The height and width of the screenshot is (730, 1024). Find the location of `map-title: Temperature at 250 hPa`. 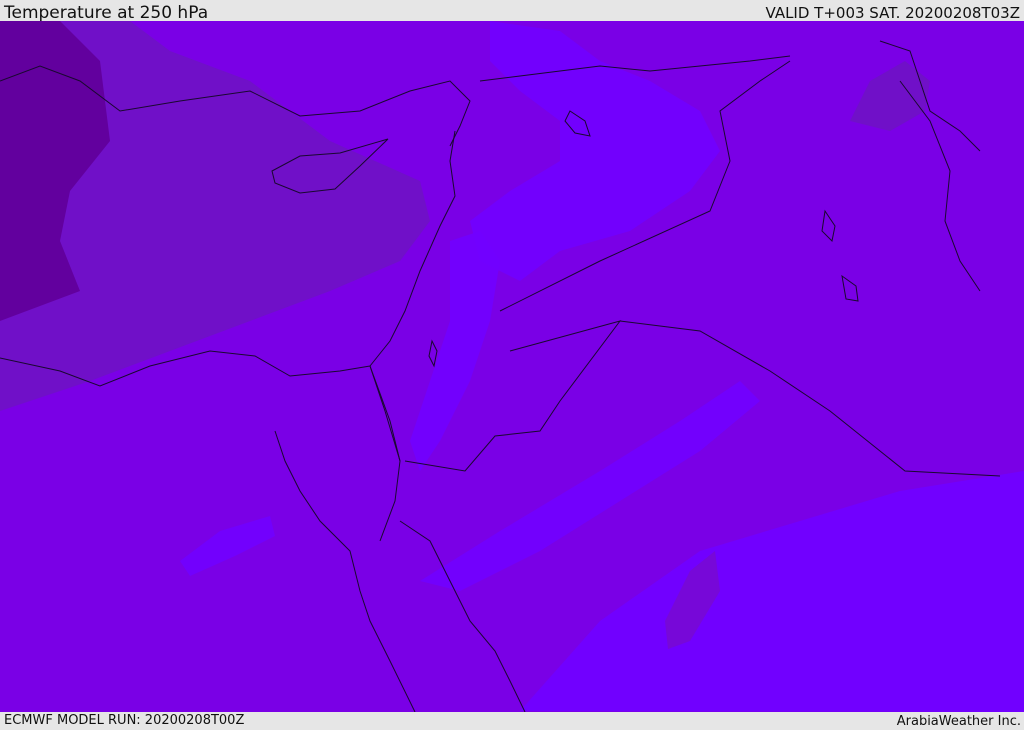

map-title: Temperature at 250 hPa is located at coordinates (106, 13).